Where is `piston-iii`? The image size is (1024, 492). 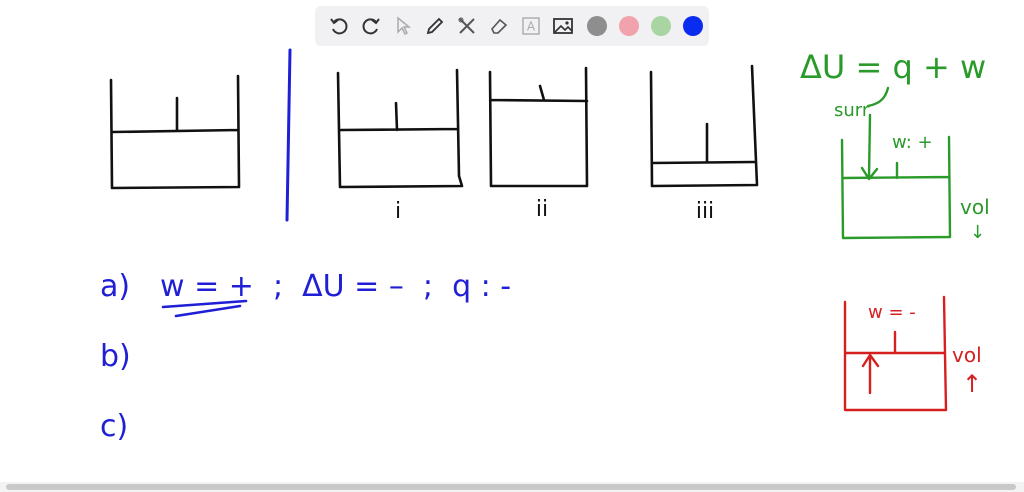
piston-iii is located at coordinates (704, 126).